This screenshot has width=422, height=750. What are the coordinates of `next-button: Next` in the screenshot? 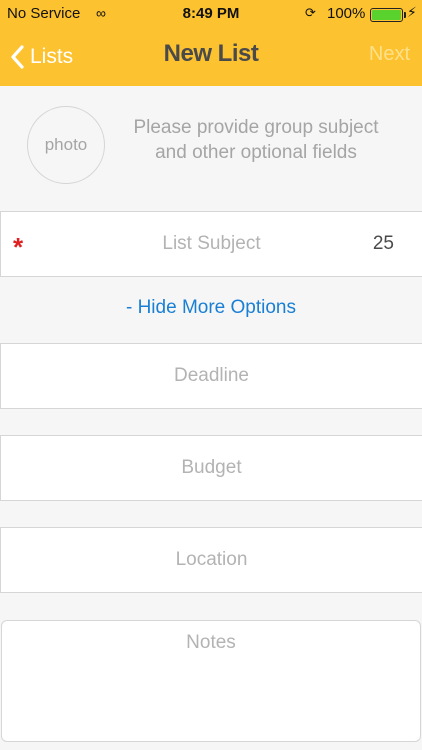 It's located at (389, 54).